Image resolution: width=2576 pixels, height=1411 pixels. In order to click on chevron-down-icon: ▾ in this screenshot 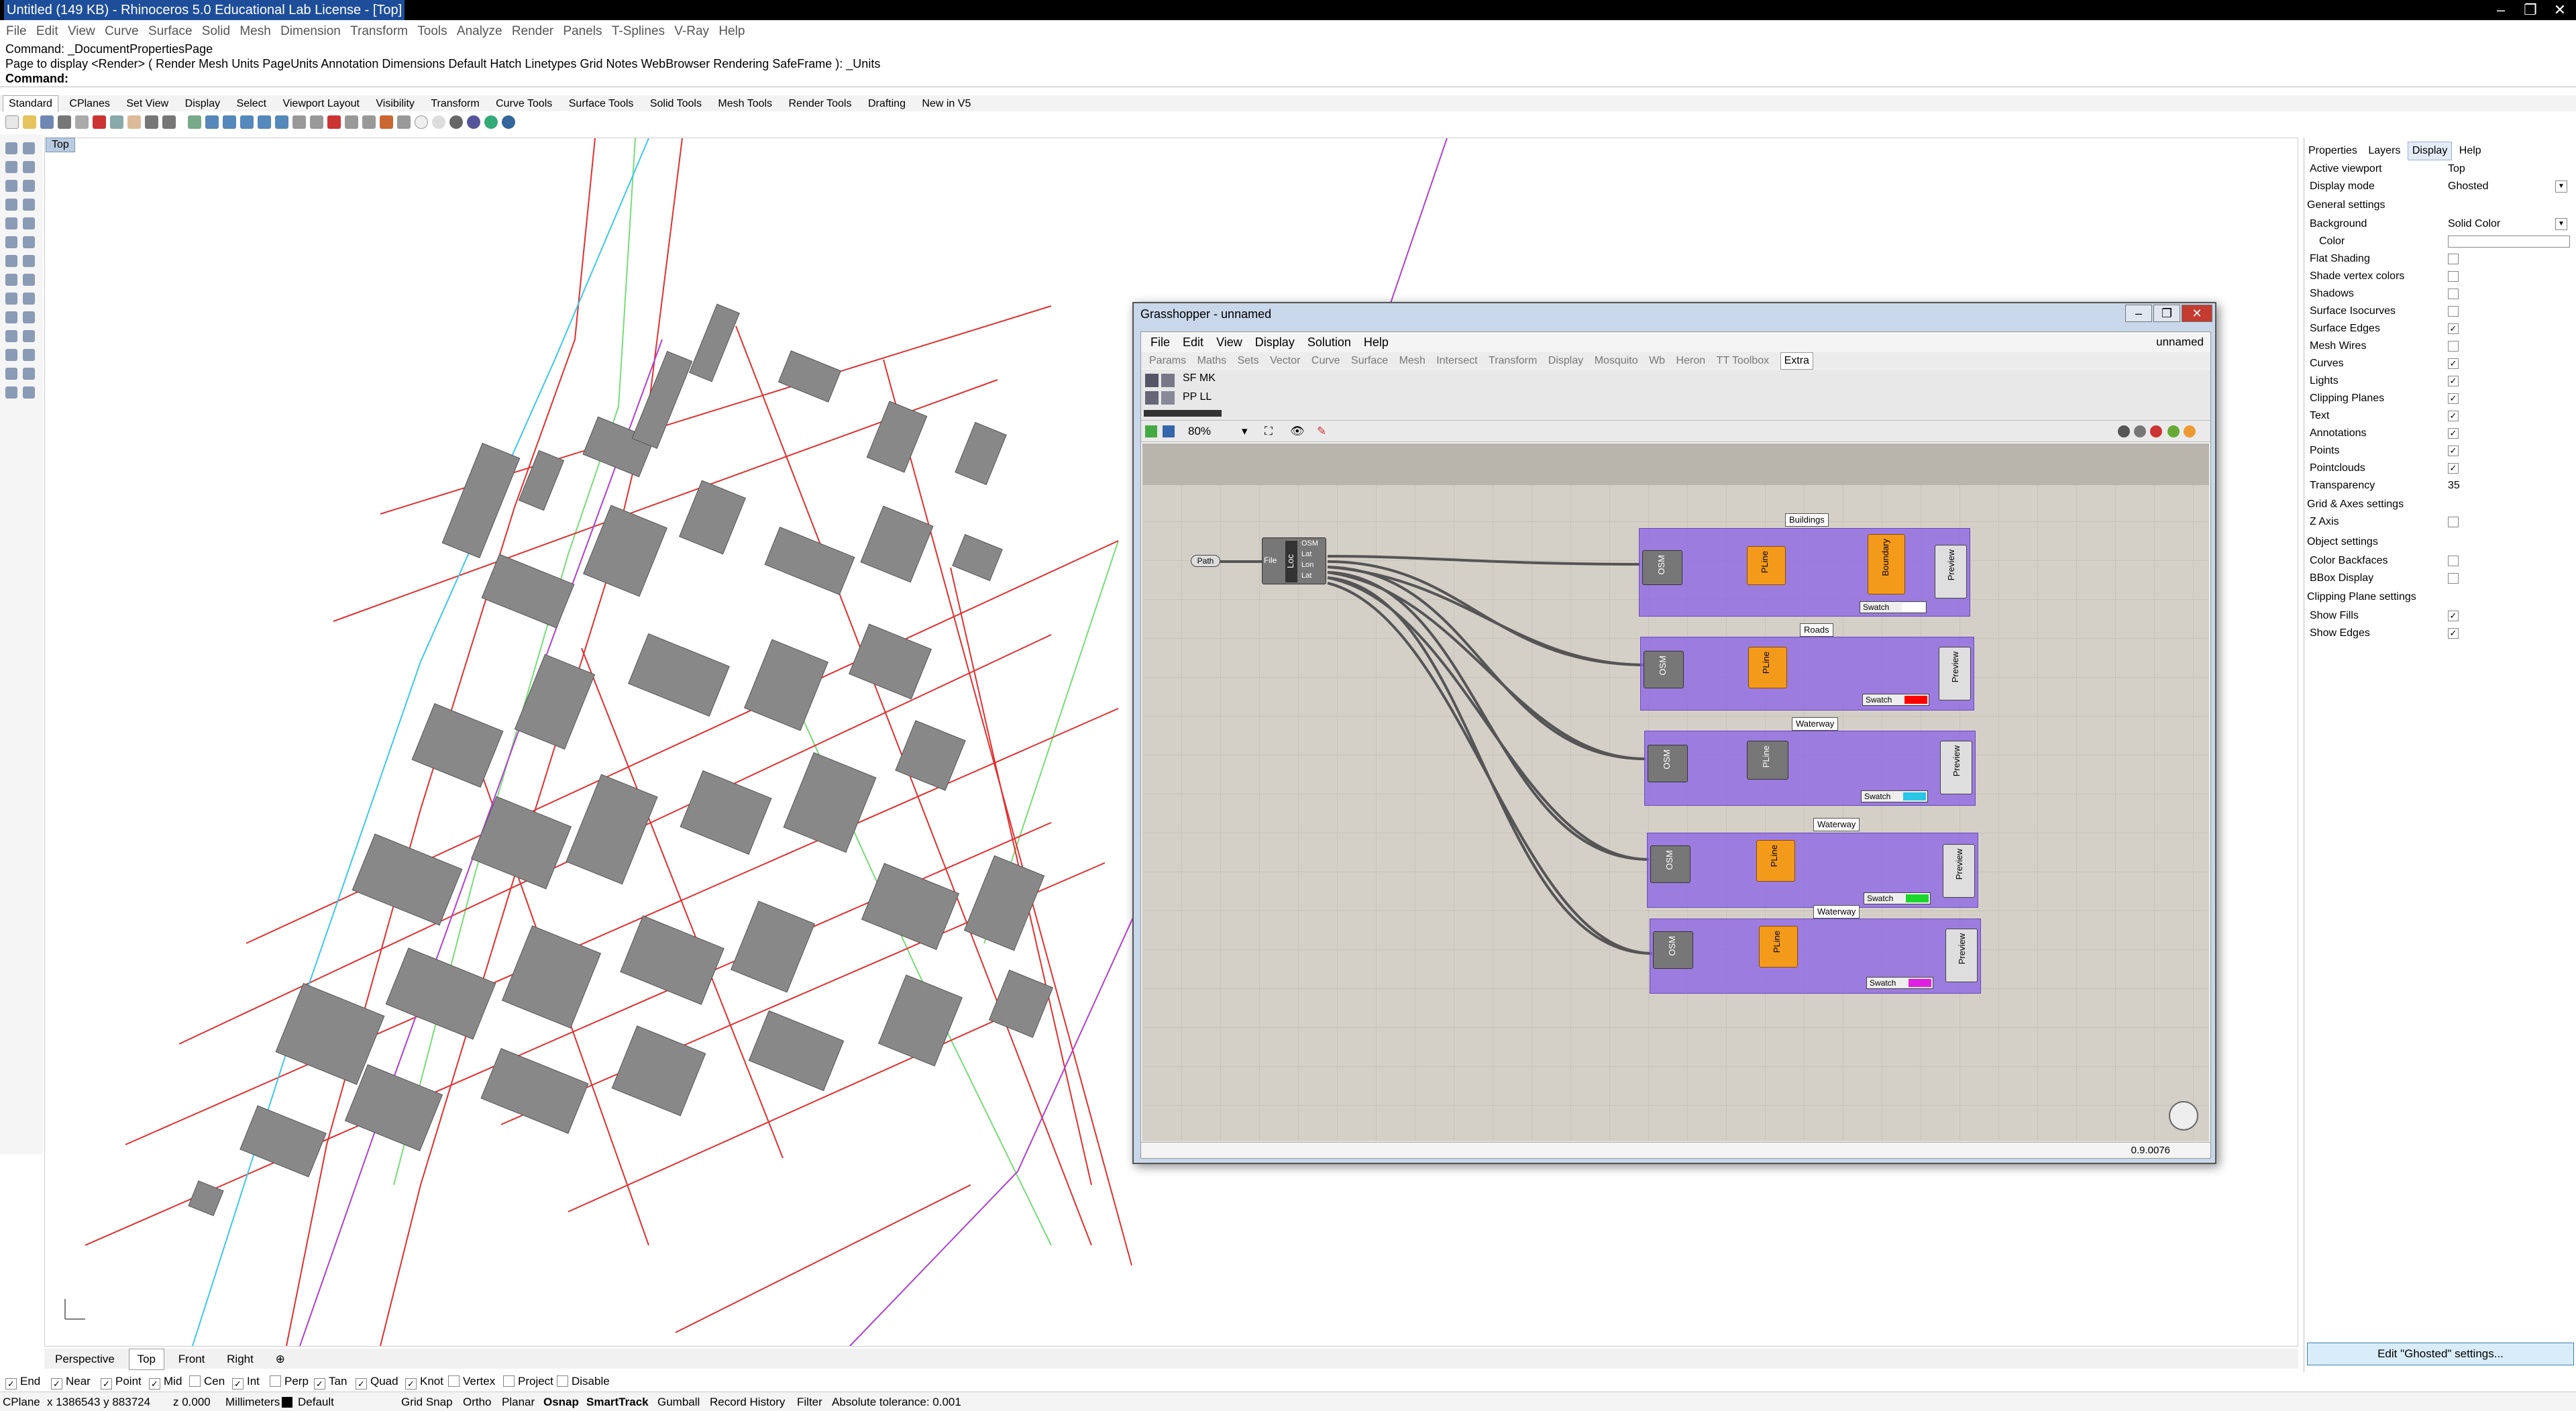, I will do `click(1245, 432)`.